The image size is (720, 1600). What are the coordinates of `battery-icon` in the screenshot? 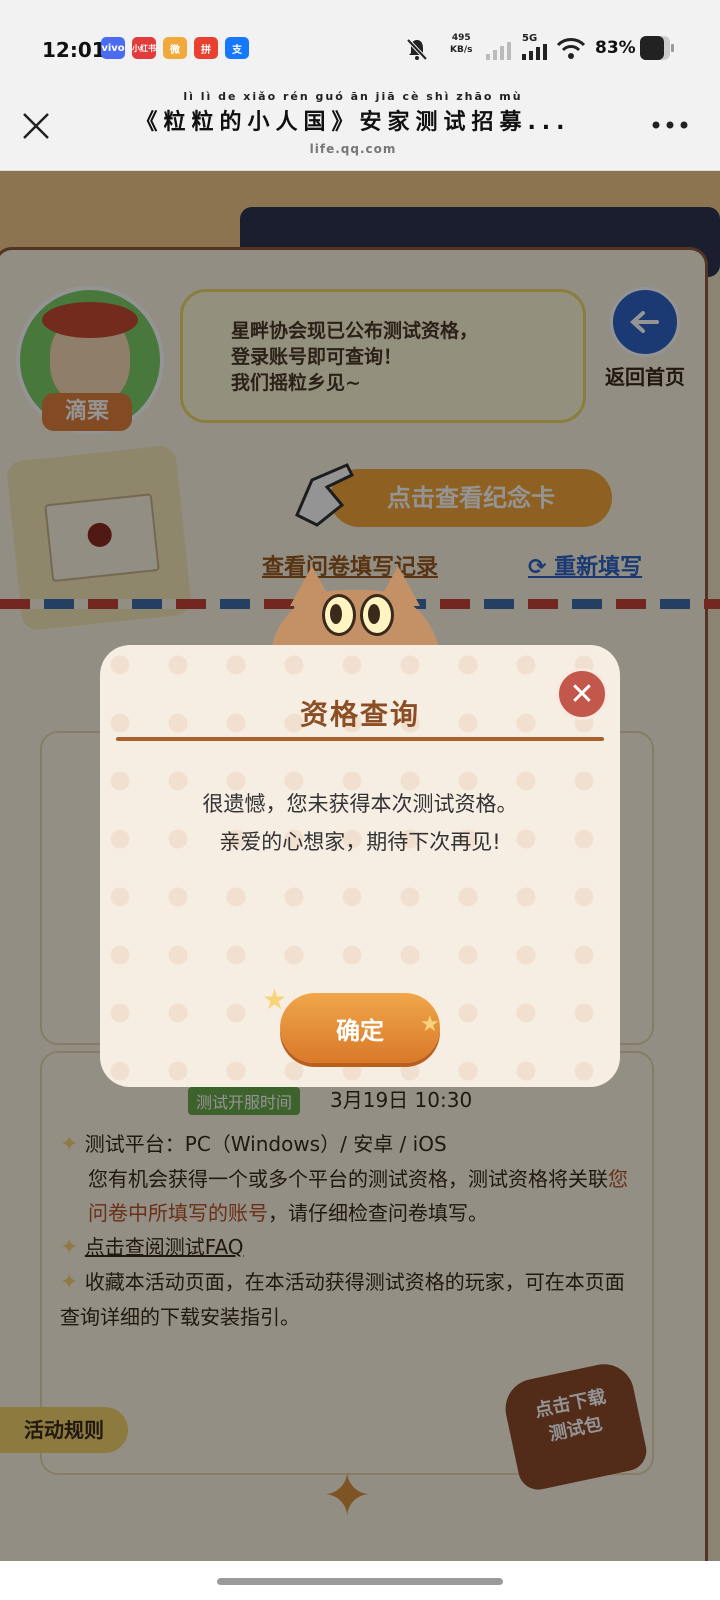 It's located at (657, 48).